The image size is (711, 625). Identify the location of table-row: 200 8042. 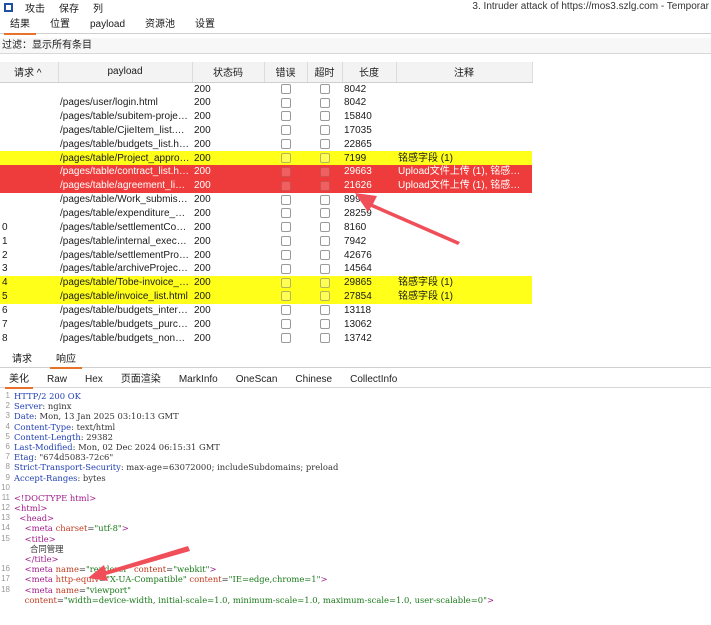
(266, 89).